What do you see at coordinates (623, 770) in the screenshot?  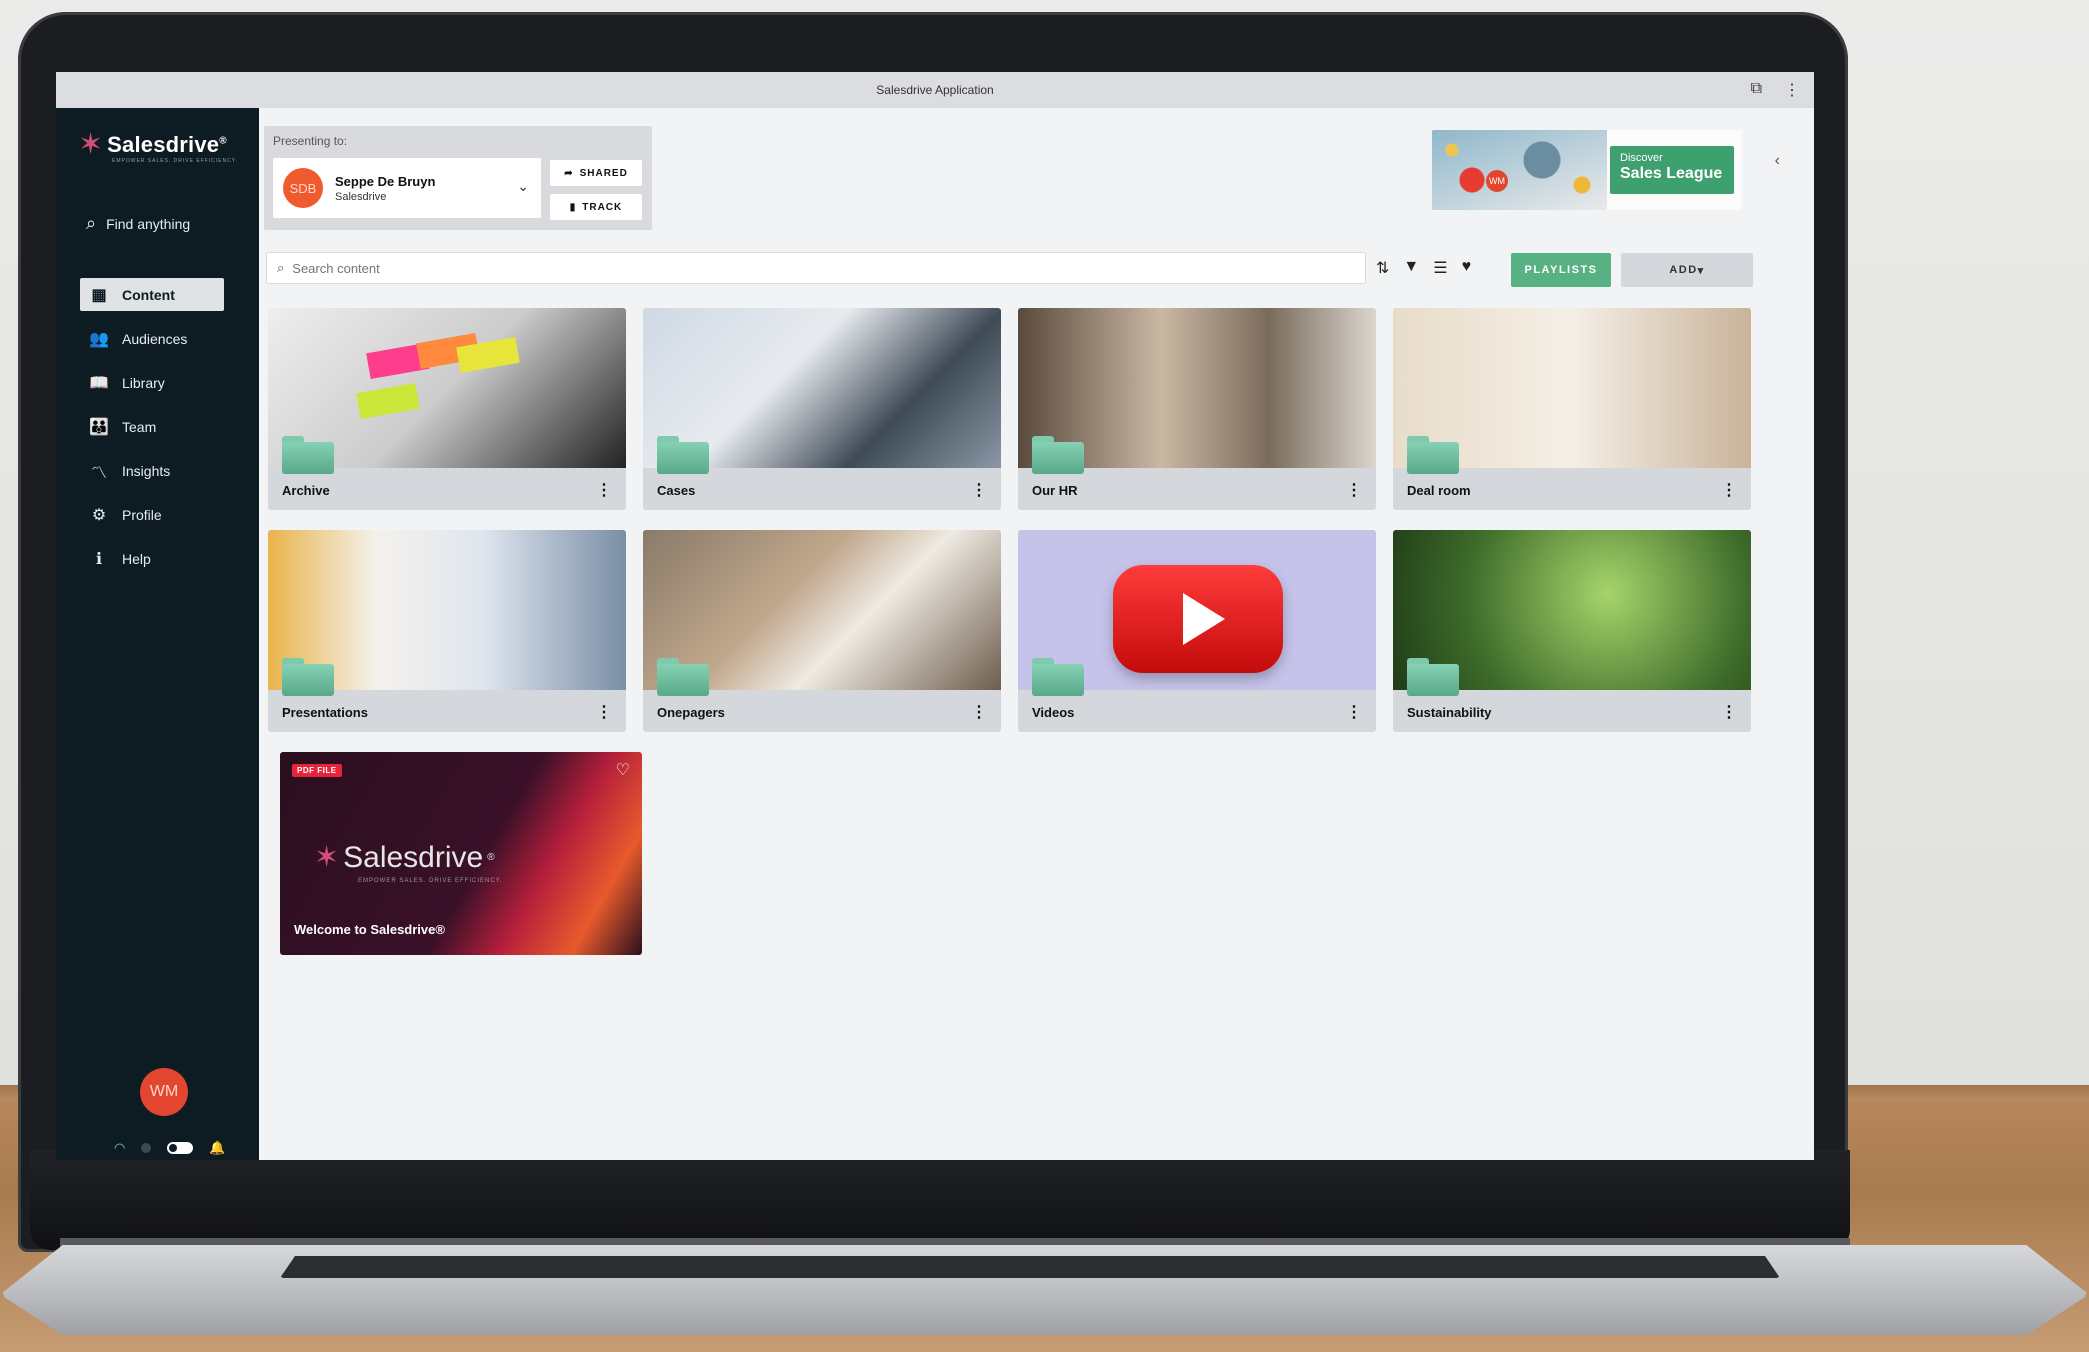 I see `heart-outline-icon: ♡` at bounding box center [623, 770].